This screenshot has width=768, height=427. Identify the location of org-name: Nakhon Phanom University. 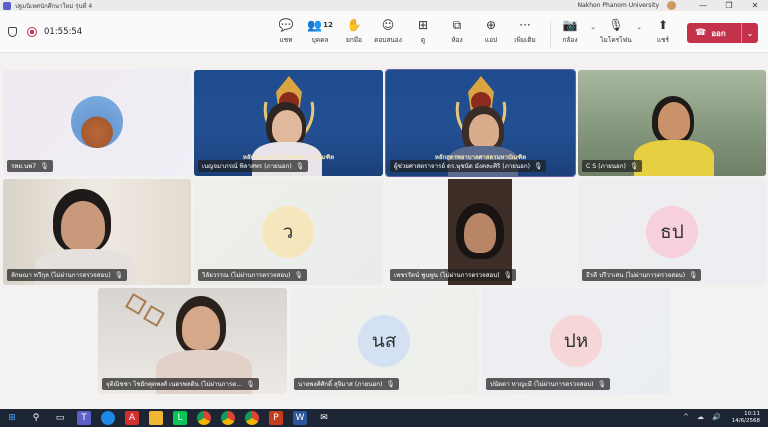
(618, 5).